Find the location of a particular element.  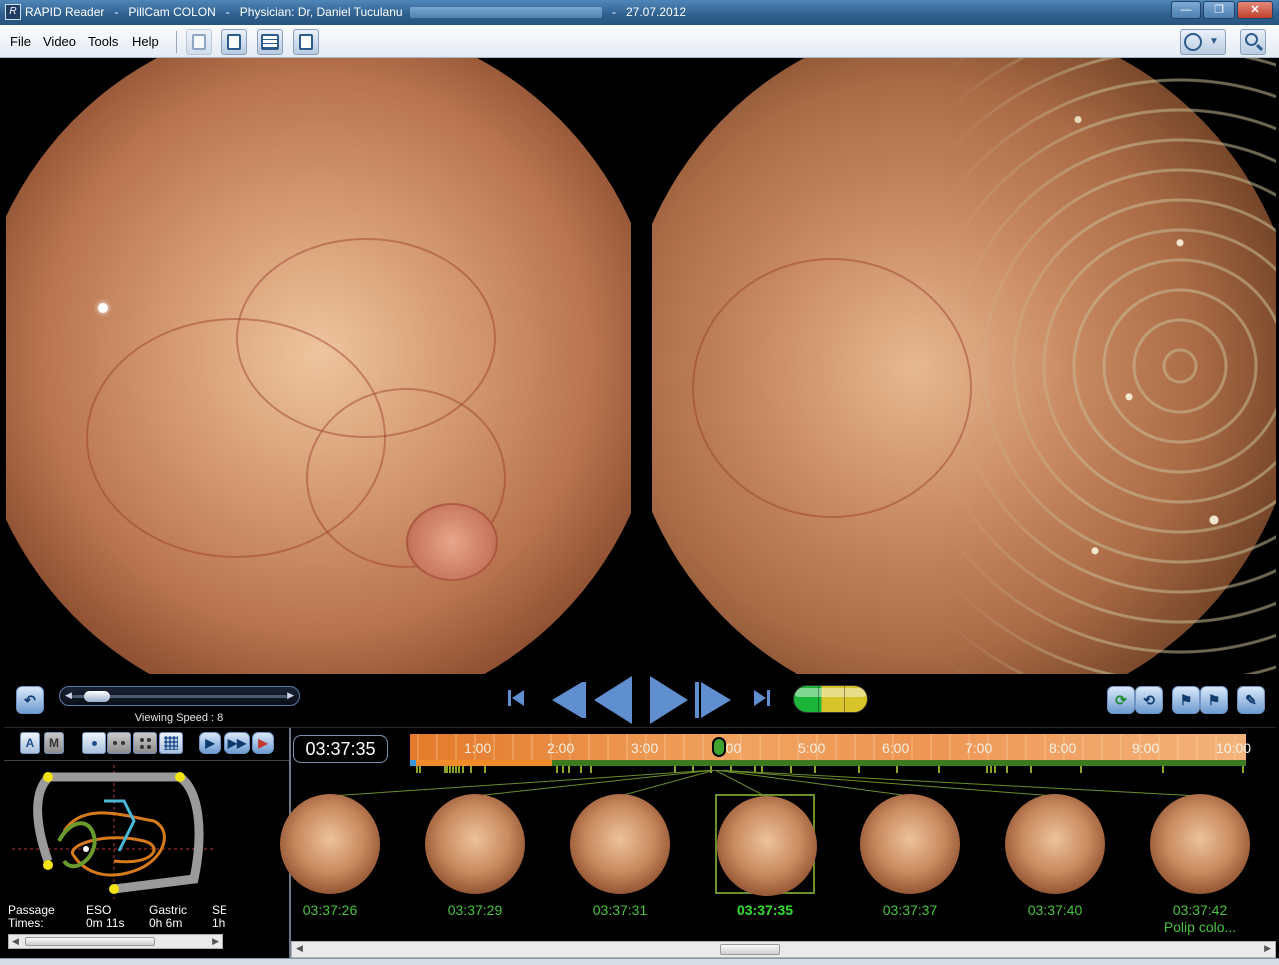

scroll-left-icon: ◀ is located at coordinates (299, 948).